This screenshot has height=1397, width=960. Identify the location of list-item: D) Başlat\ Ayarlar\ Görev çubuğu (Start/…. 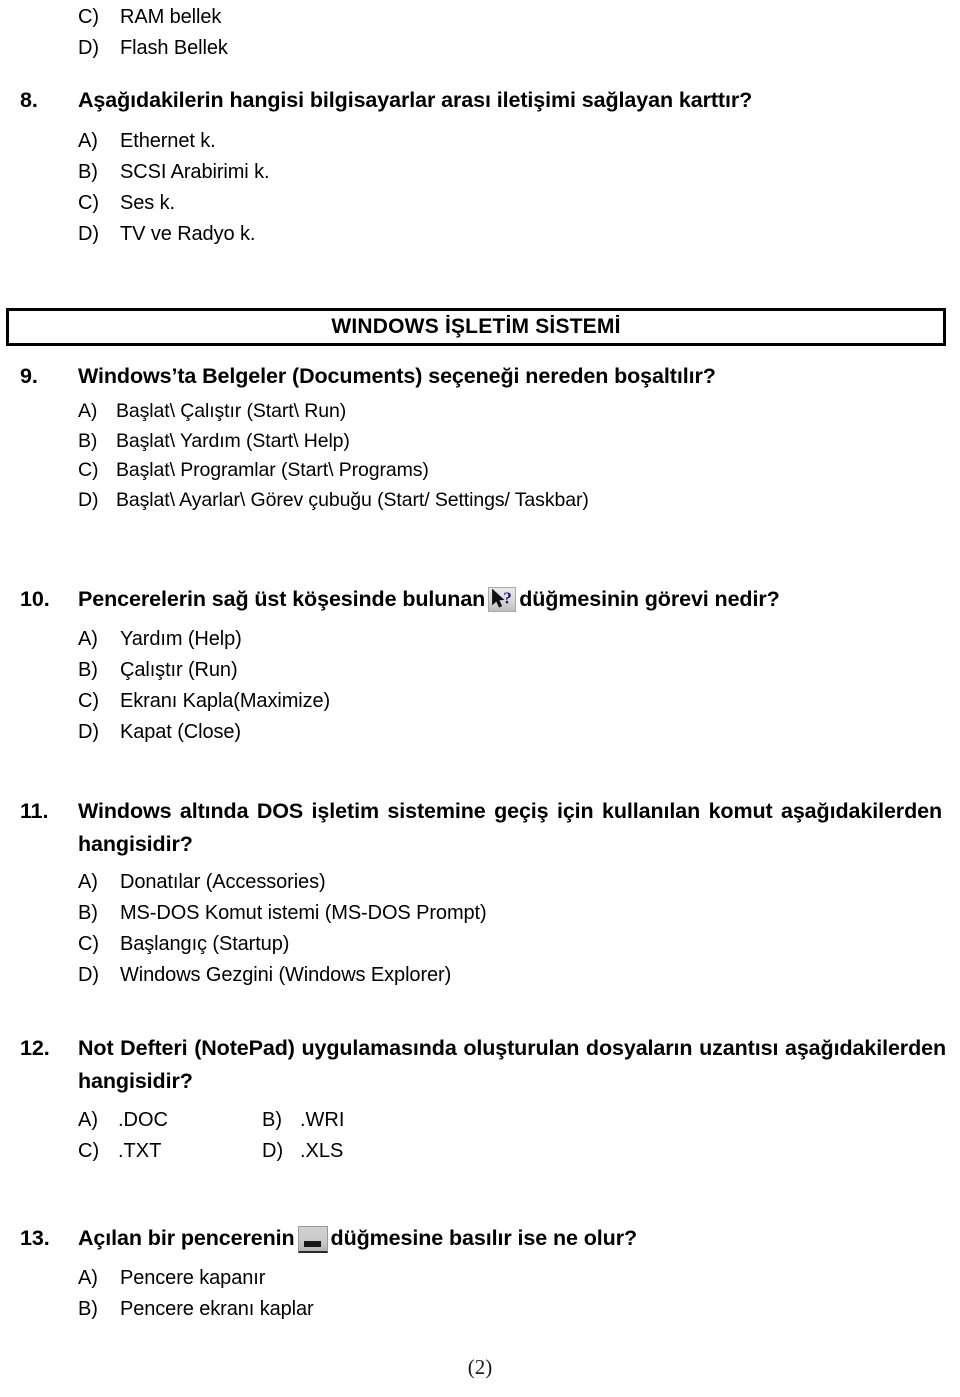
(480, 501).